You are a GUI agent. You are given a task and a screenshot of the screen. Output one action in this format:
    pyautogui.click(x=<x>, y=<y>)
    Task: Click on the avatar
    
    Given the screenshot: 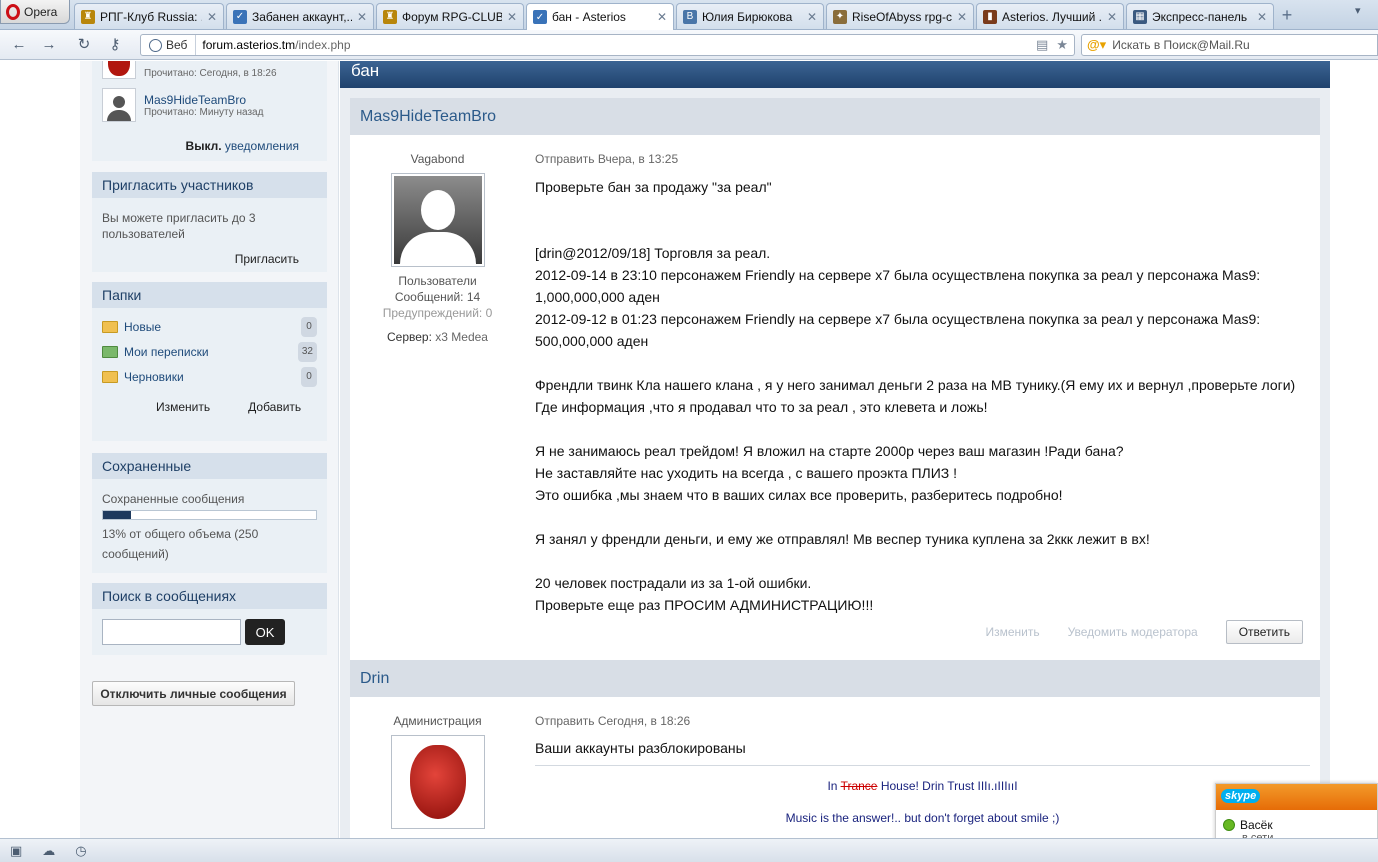 What is the action you would take?
    pyautogui.click(x=119, y=105)
    